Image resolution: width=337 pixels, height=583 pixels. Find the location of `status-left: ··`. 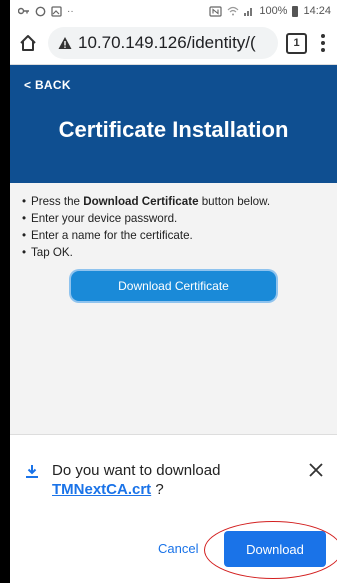

status-left: ·· is located at coordinates (46, 11).